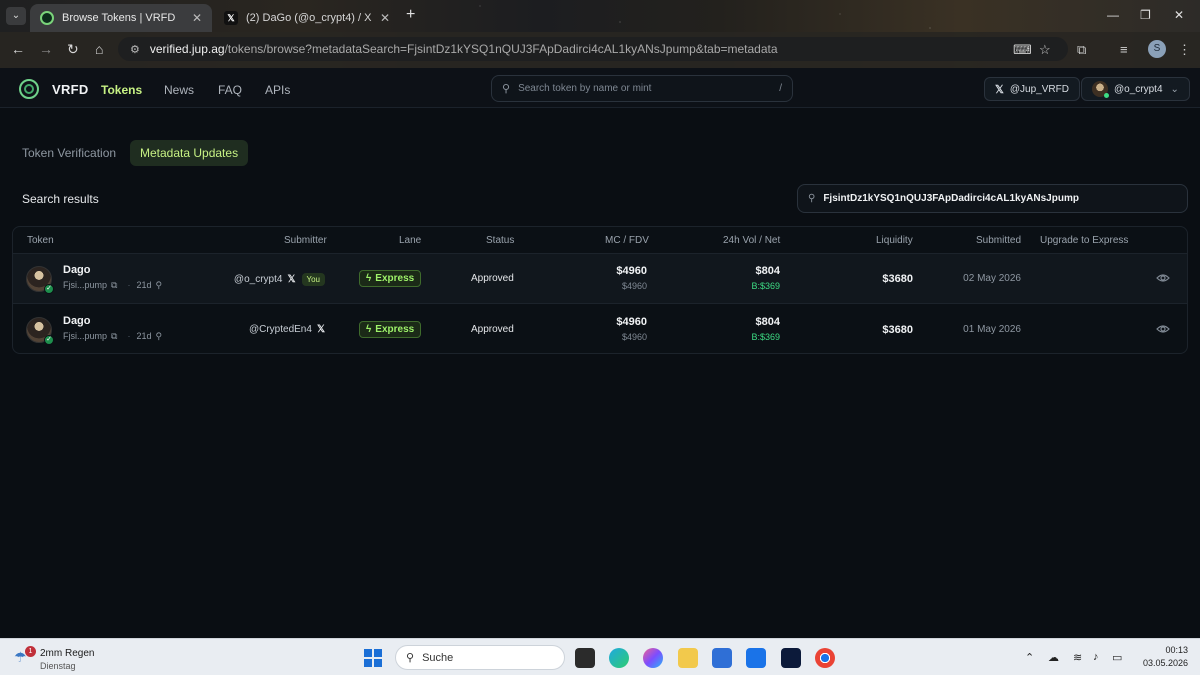 The image size is (1200, 675). I want to click on submitter-handle: @CryptedEn4, so click(280, 329).